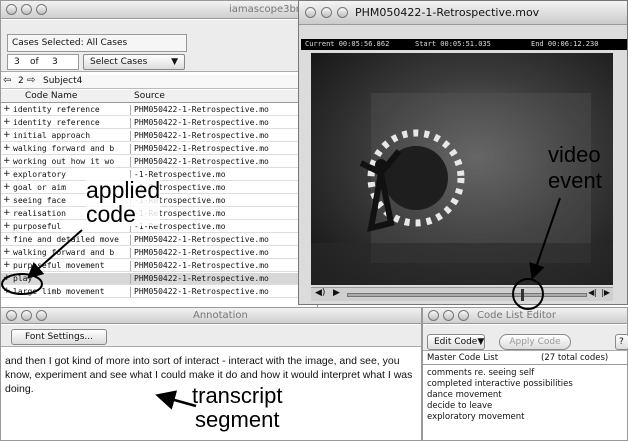 The image size is (628, 441). I want to click on select-cases-dropdown: Select Cases ▼, so click(134, 62).